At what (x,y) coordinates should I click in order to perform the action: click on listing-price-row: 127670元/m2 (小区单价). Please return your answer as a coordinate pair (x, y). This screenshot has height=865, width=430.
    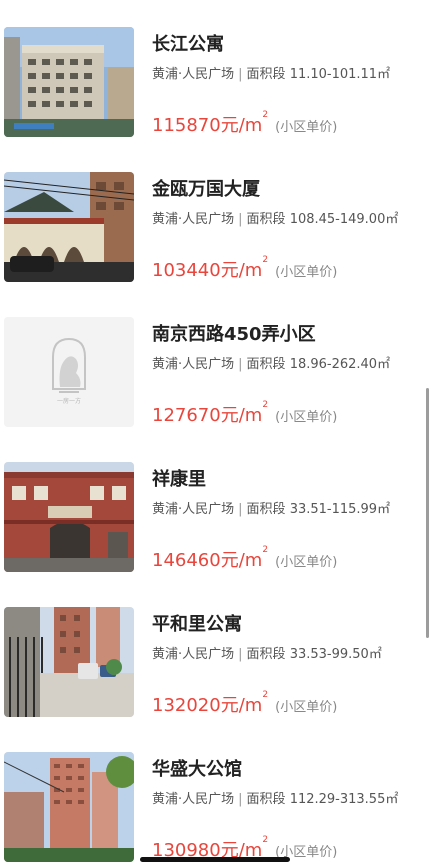
    Looking at the image, I should click on (245, 413).